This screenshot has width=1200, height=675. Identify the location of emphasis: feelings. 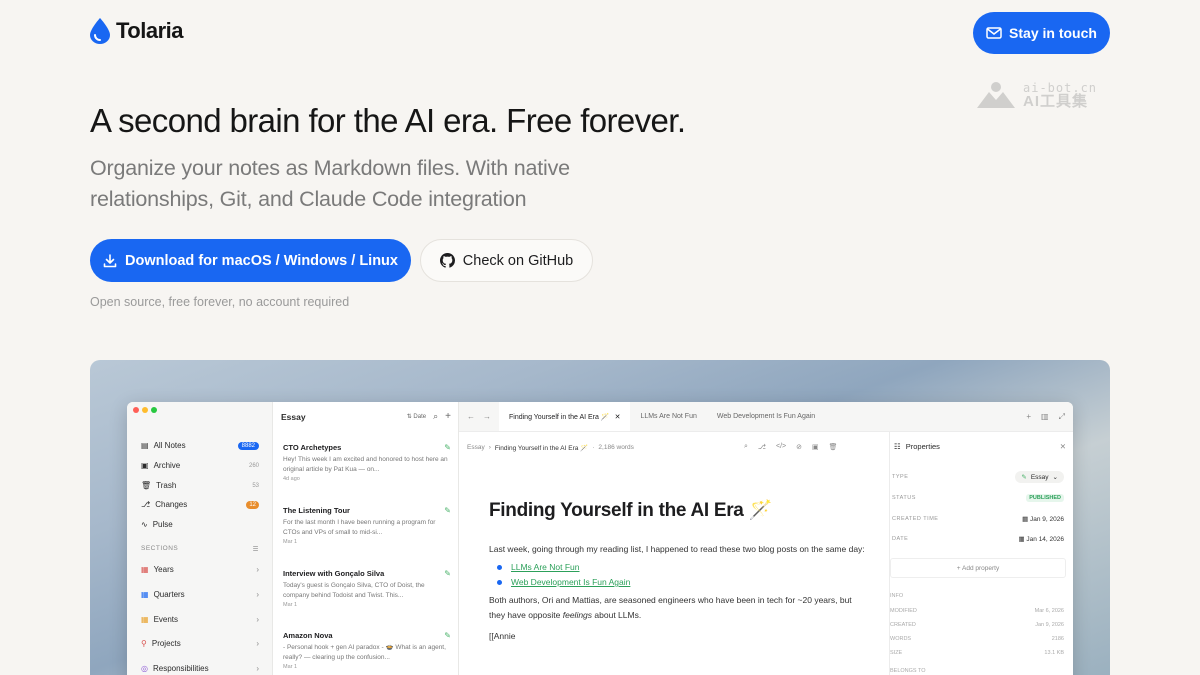
(577, 615).